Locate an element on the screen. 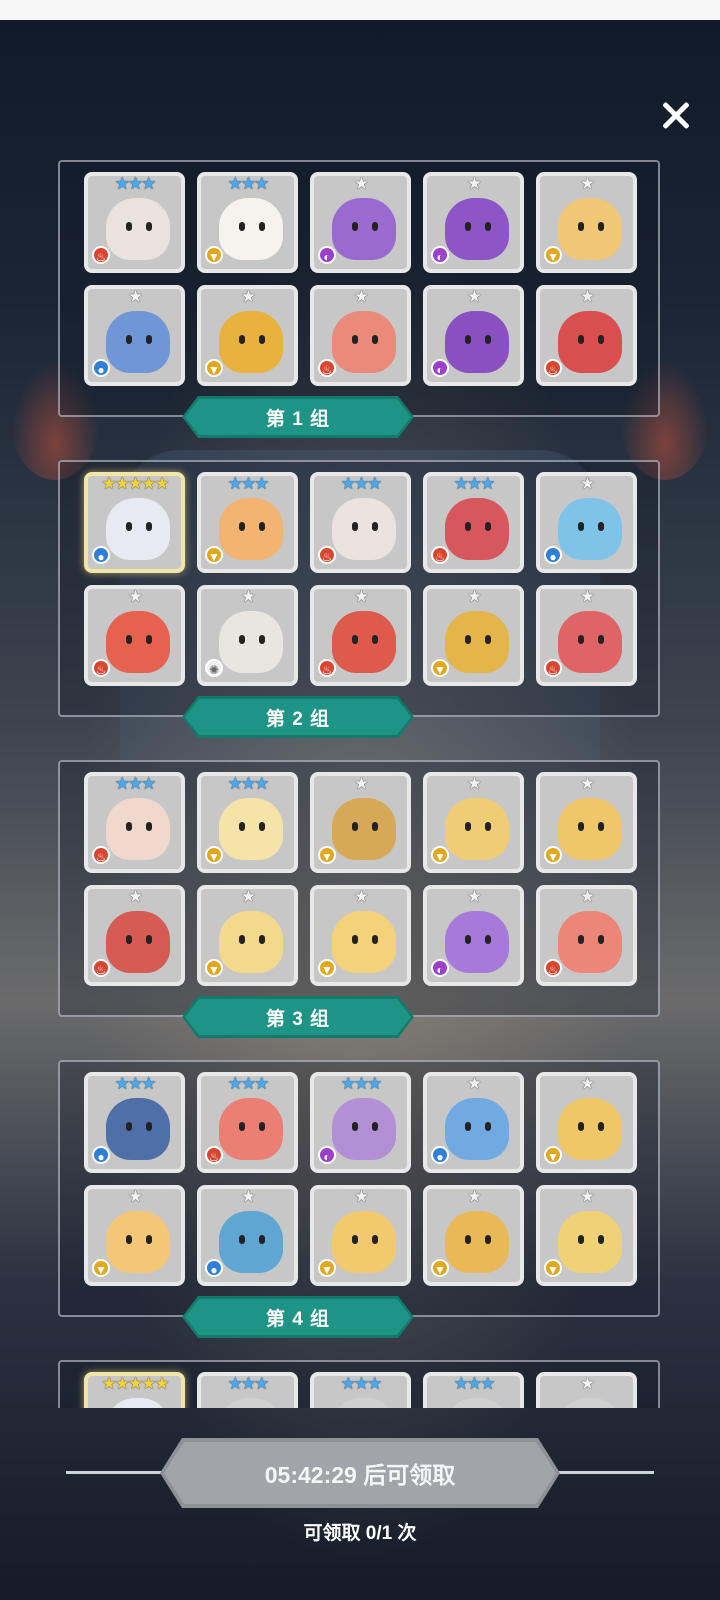 This screenshot has width=720, height=1600. hero-card: ★ ✺ is located at coordinates (247, 635).